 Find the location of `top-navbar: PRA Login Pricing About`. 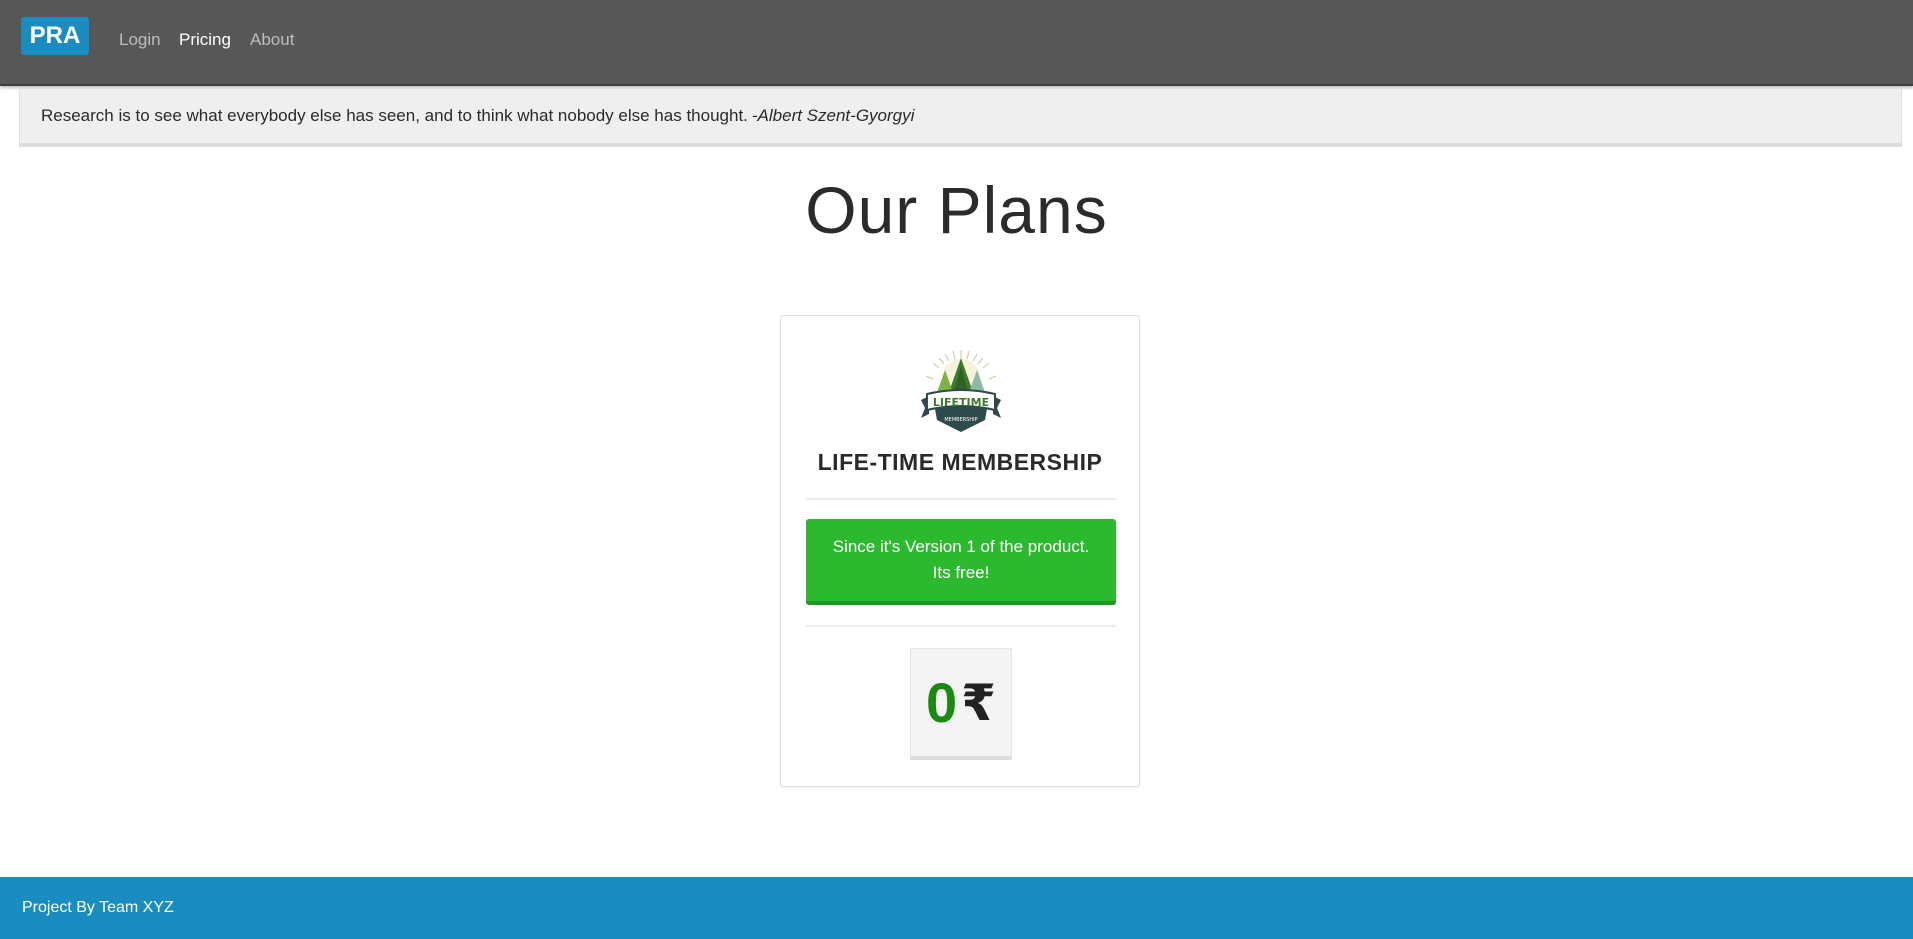

top-navbar: PRA Login Pricing About is located at coordinates (956, 43).